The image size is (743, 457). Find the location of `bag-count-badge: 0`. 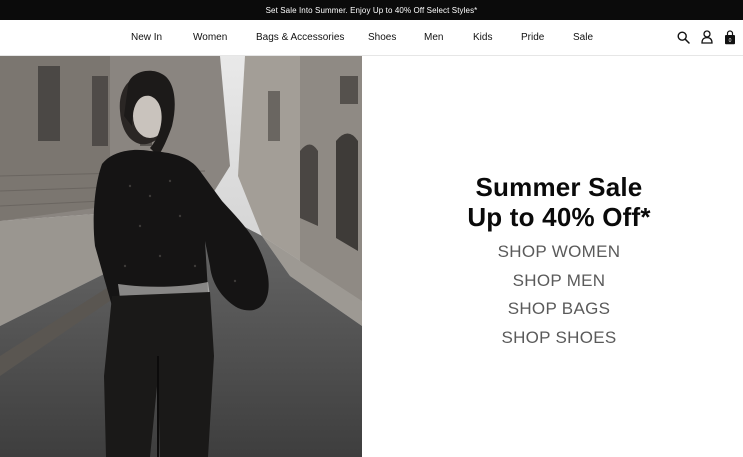

bag-count-badge: 0 is located at coordinates (729, 41).